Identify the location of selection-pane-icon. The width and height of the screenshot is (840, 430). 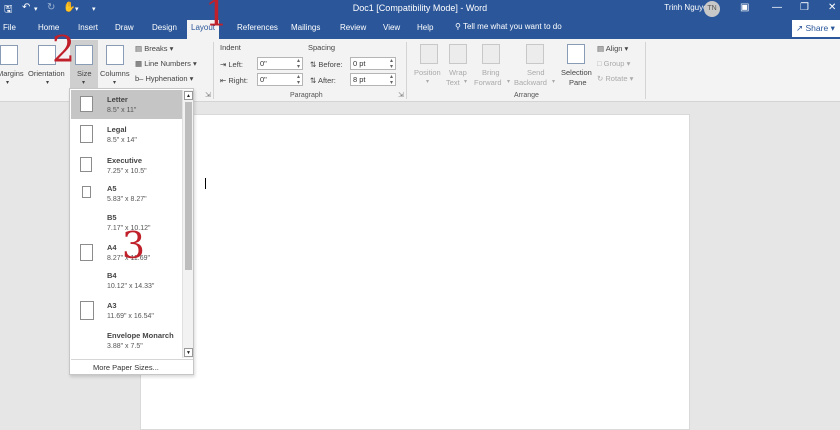
(576, 54).